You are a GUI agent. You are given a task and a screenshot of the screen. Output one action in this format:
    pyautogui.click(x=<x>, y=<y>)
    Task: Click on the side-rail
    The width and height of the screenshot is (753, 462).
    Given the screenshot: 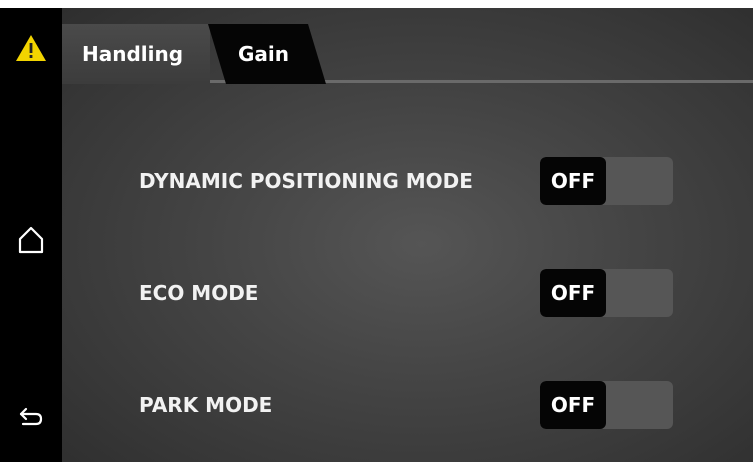 What is the action you would take?
    pyautogui.click(x=31, y=235)
    